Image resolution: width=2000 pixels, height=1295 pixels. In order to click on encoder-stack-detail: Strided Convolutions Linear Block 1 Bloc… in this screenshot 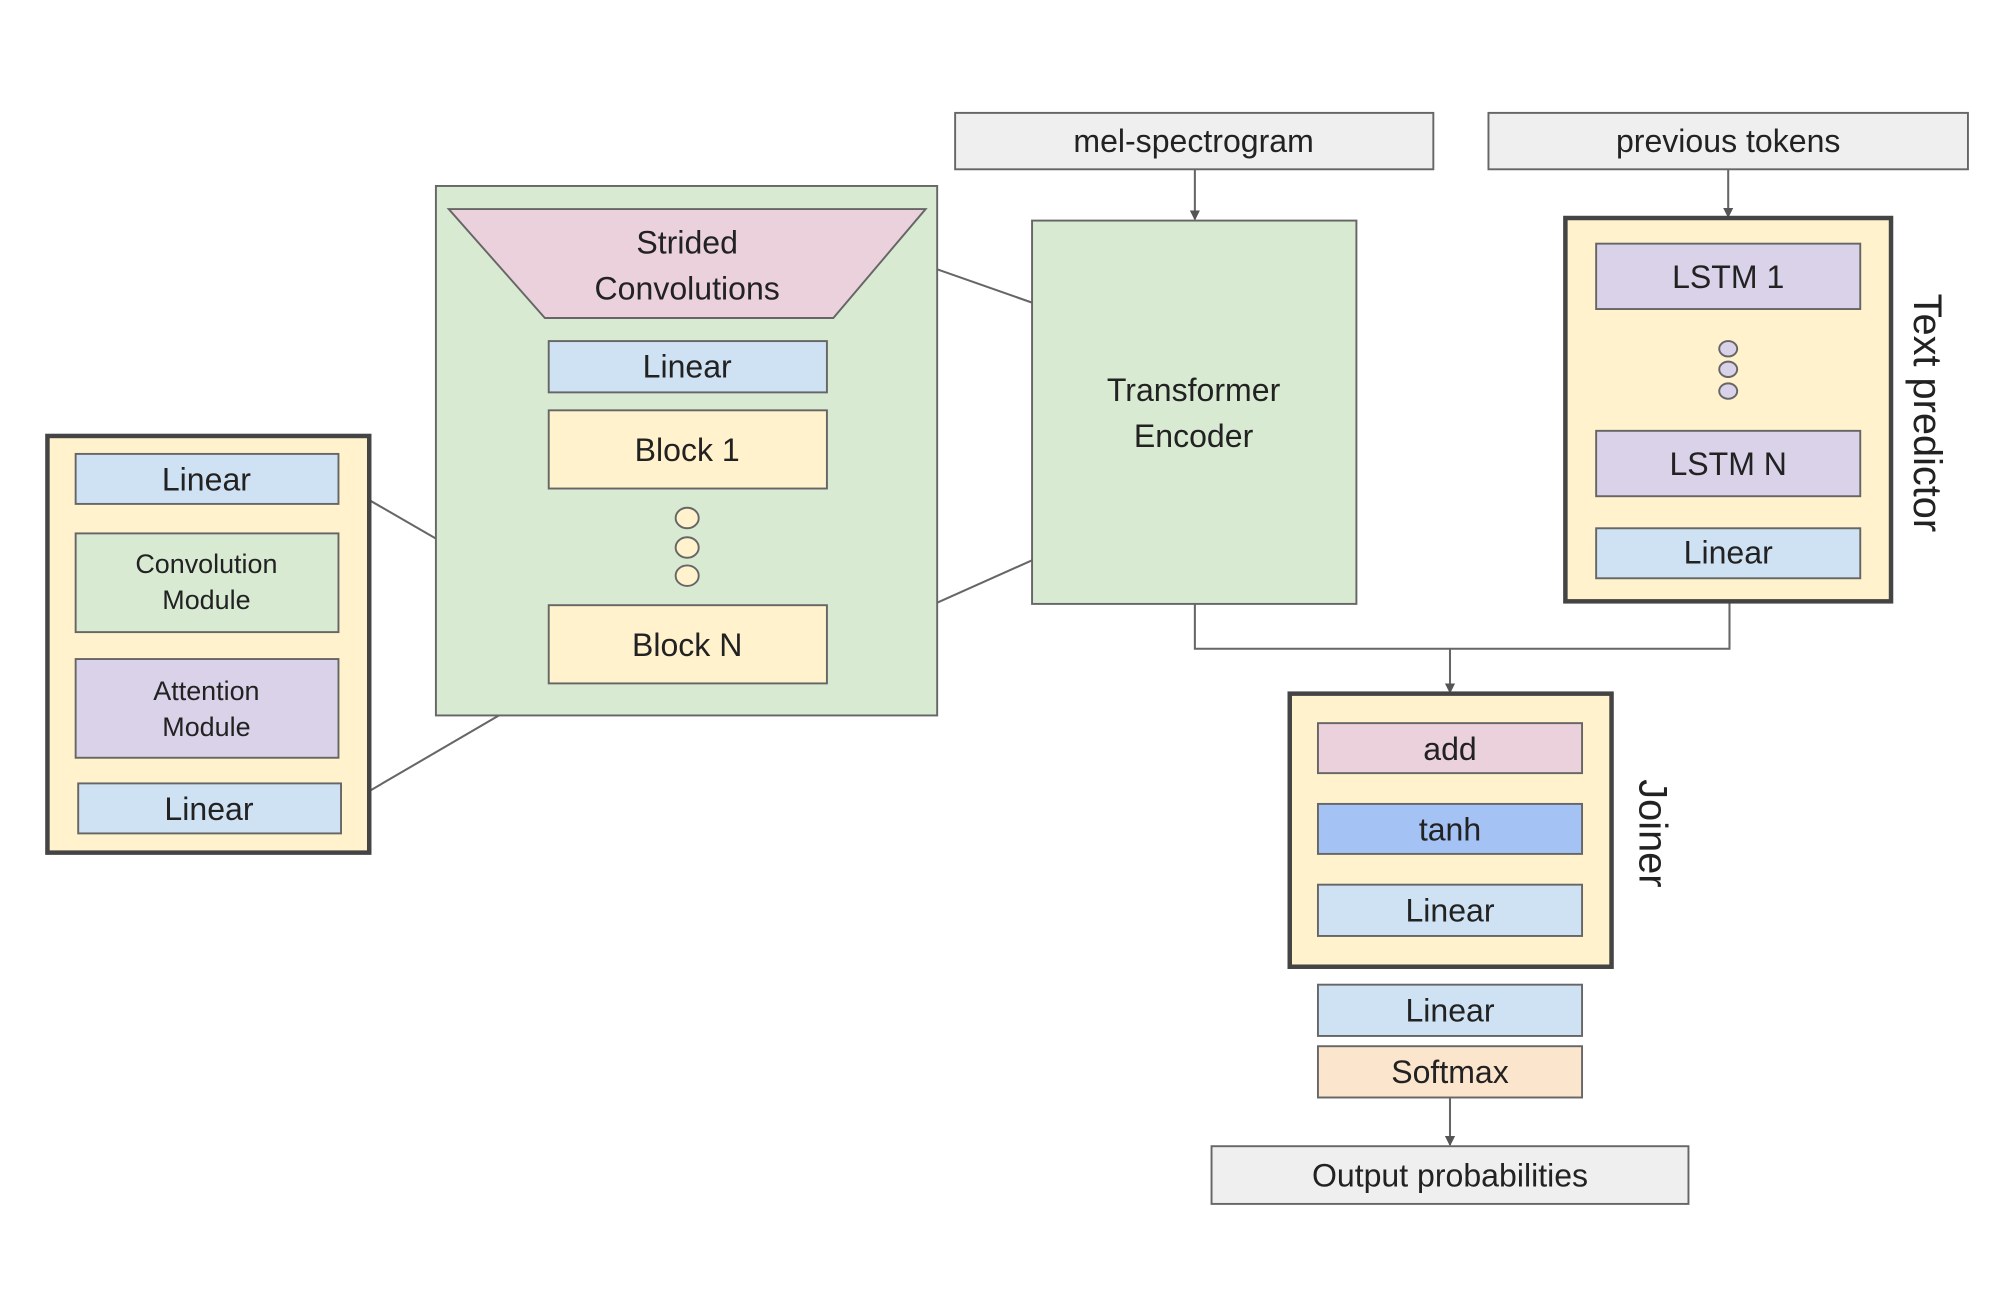, I will do `click(686, 451)`.